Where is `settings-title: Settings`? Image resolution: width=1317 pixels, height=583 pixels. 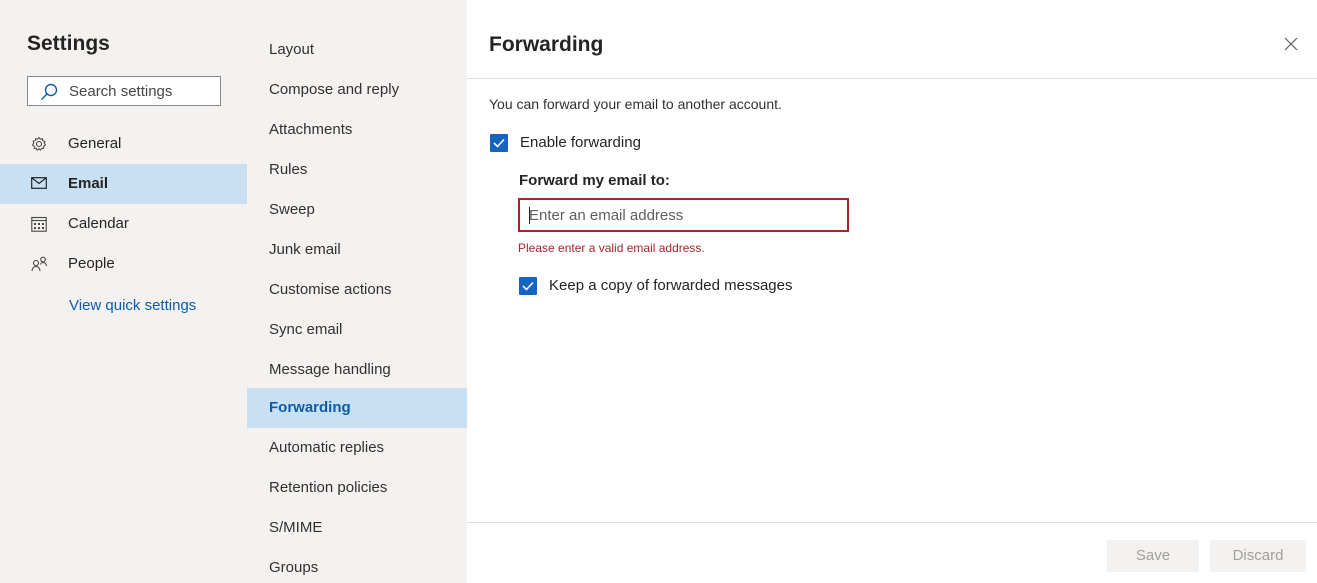
settings-title: Settings is located at coordinates (68, 43).